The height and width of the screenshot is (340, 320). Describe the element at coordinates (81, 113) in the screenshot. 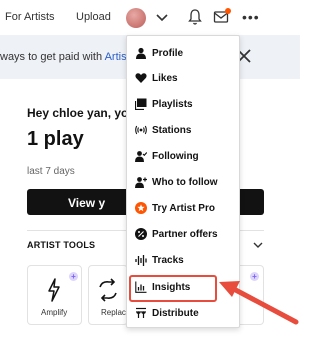

I see `greeting: Hey chloe yan, you` at that location.